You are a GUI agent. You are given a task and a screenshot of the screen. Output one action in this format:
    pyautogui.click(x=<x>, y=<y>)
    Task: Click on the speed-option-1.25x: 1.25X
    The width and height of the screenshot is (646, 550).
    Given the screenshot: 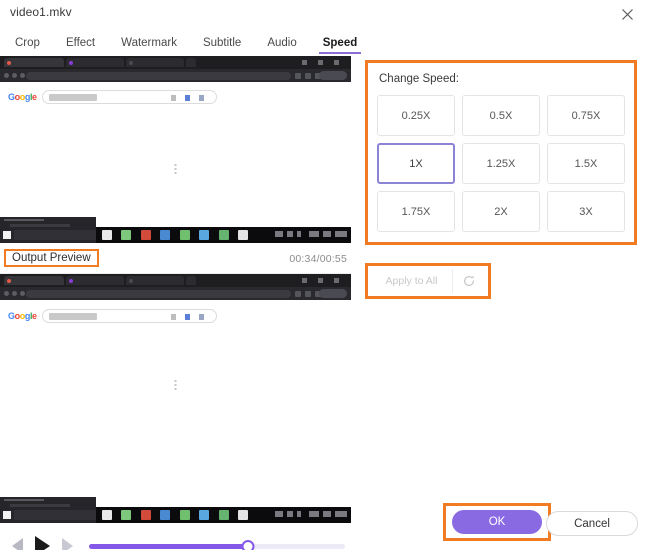 What is the action you would take?
    pyautogui.click(x=501, y=163)
    